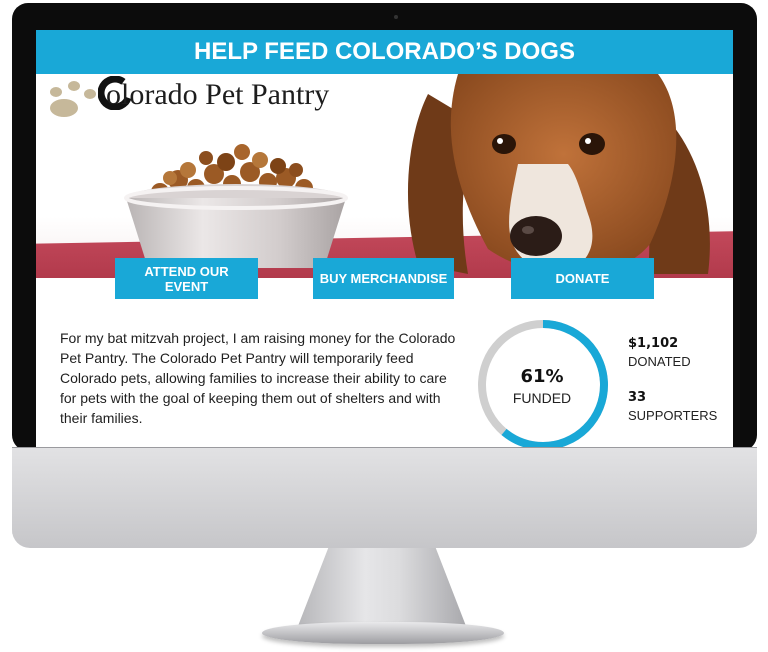  What do you see at coordinates (673, 415) in the screenshot?
I see `supporters-label: SUPPORTERS` at bounding box center [673, 415].